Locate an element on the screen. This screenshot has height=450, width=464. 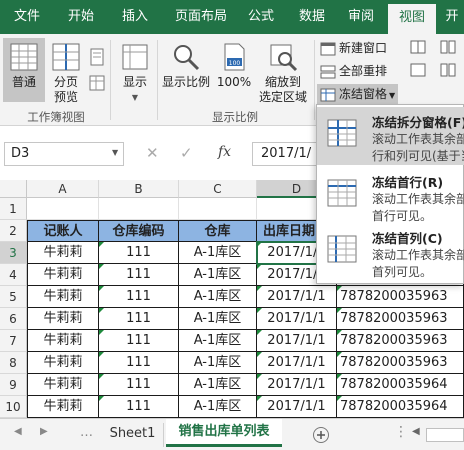
name-box: D3 is located at coordinates (64, 154).